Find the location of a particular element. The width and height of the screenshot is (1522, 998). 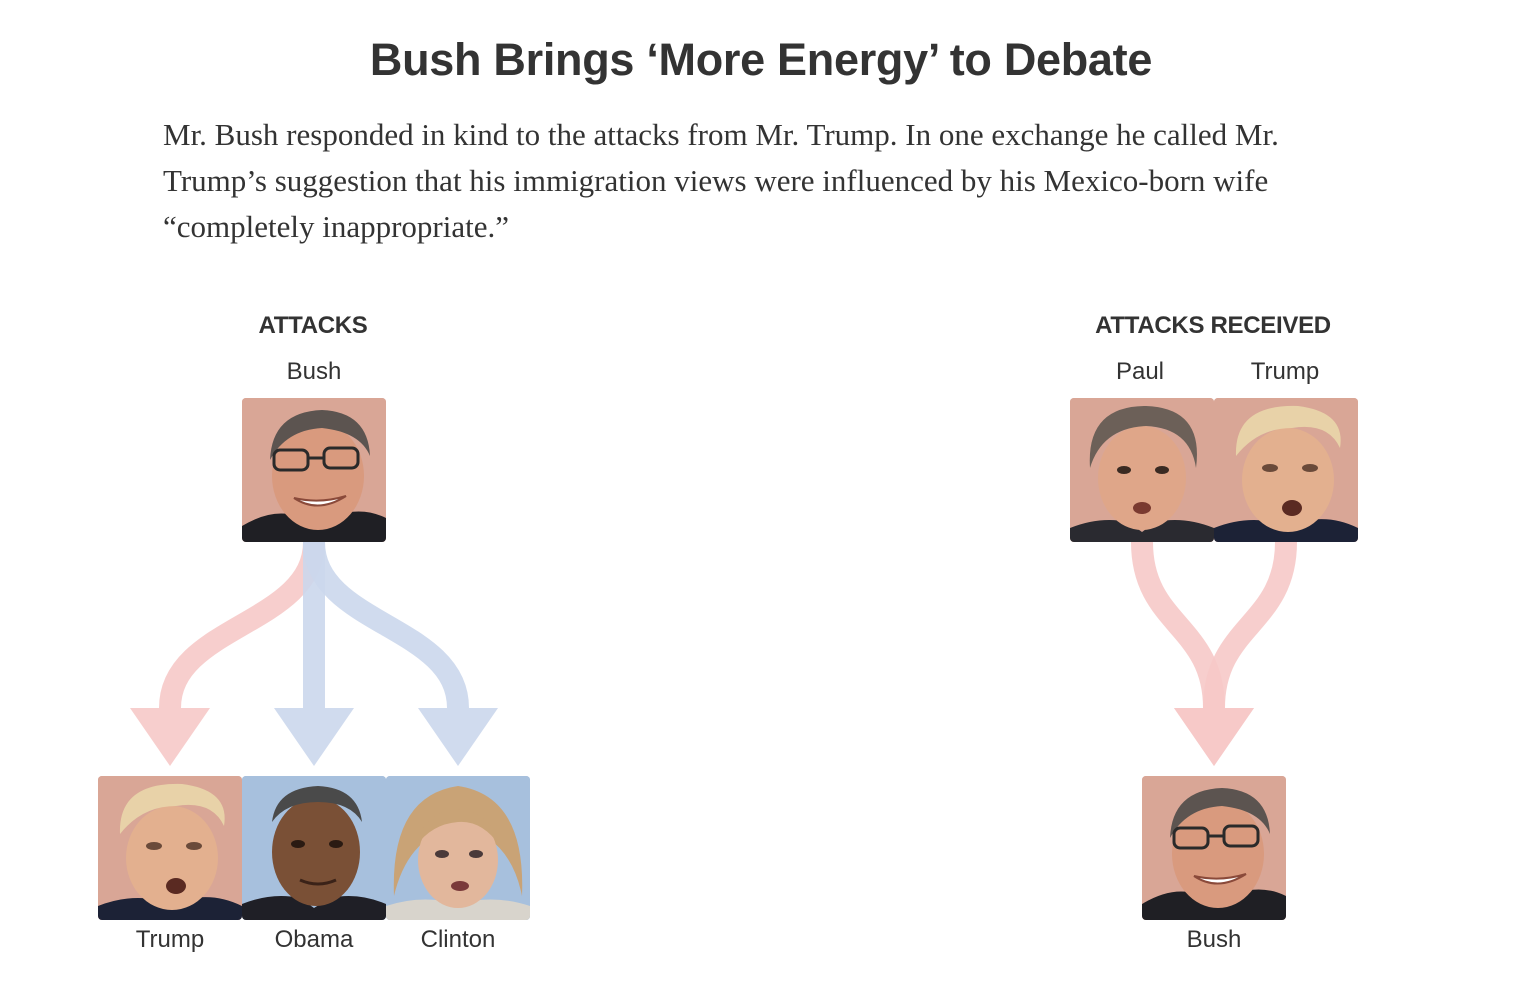

arrow-bush-to-clinton-shaft is located at coordinates (386, 625).